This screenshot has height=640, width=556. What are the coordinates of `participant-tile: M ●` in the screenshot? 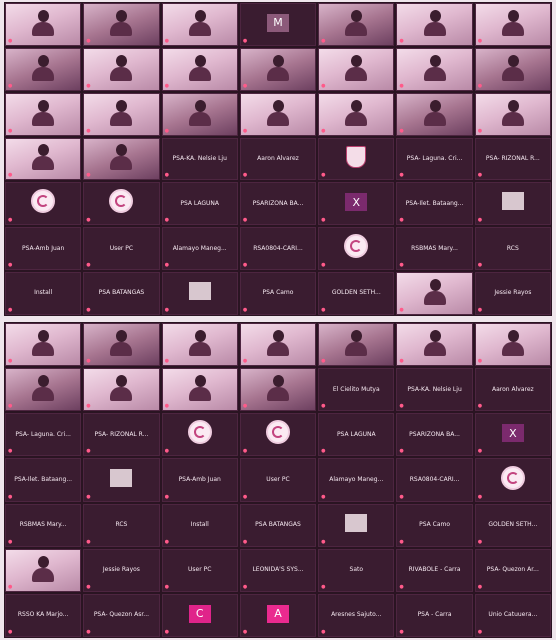 It's located at (278, 24).